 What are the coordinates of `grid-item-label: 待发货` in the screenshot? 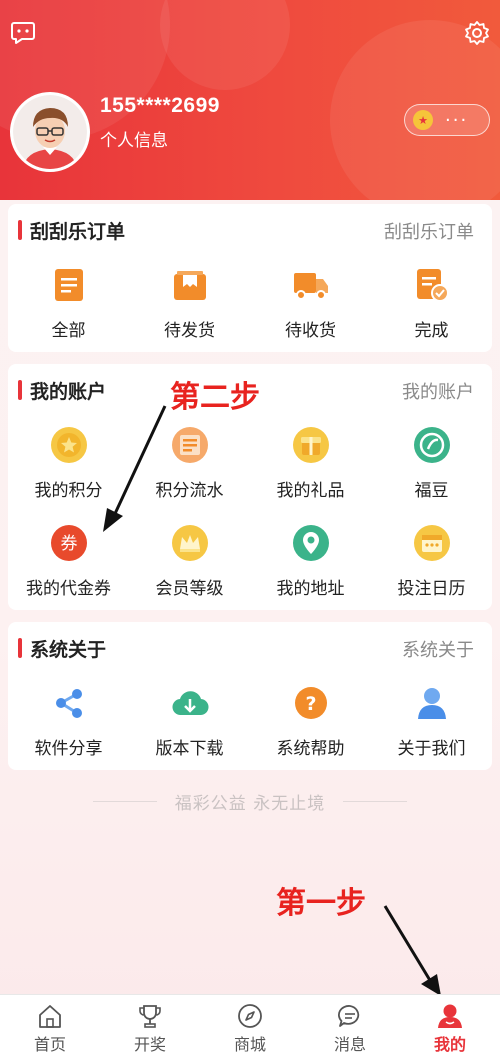 It's located at (189, 331).